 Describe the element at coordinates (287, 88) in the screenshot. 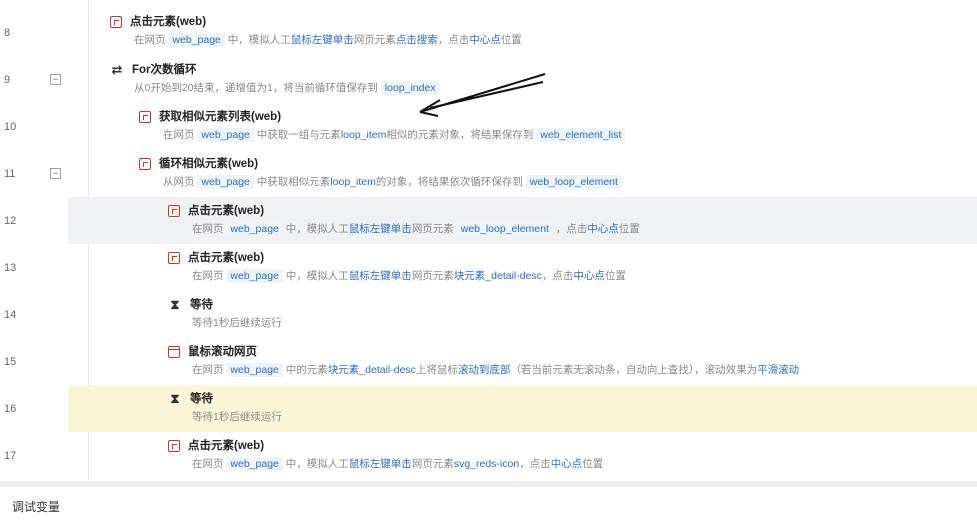

I see `step-description: 从0开始到20结束，递增值为1，将当前循环值保存到 loop_index` at that location.